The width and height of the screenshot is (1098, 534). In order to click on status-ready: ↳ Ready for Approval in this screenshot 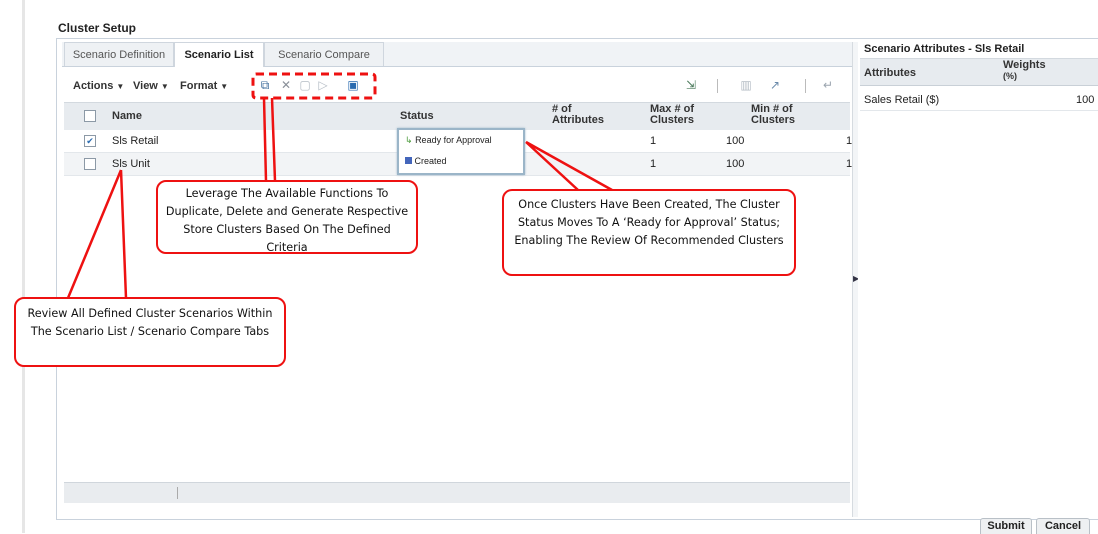, I will do `click(448, 140)`.